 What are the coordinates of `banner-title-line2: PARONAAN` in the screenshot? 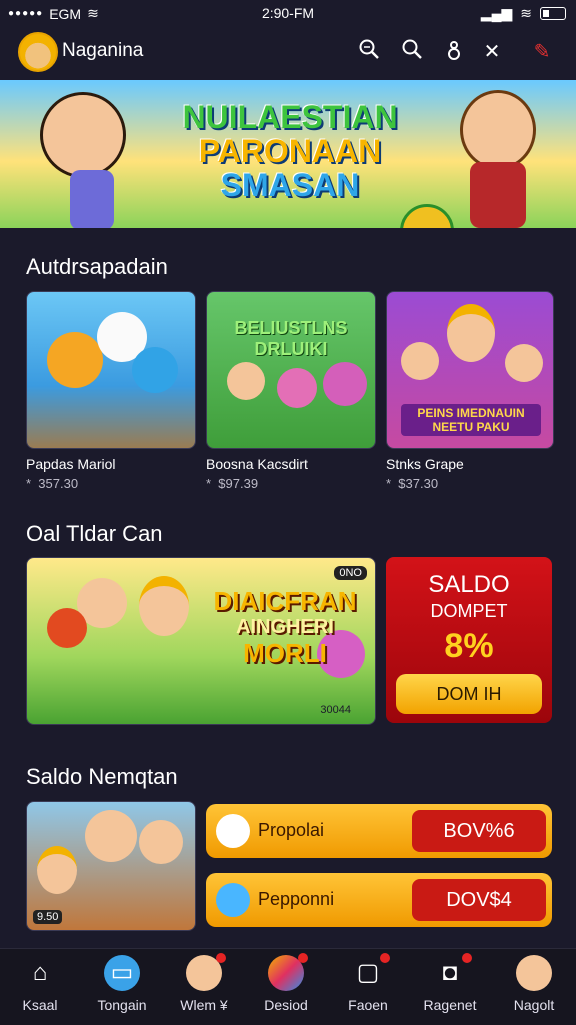 It's located at (290, 151).